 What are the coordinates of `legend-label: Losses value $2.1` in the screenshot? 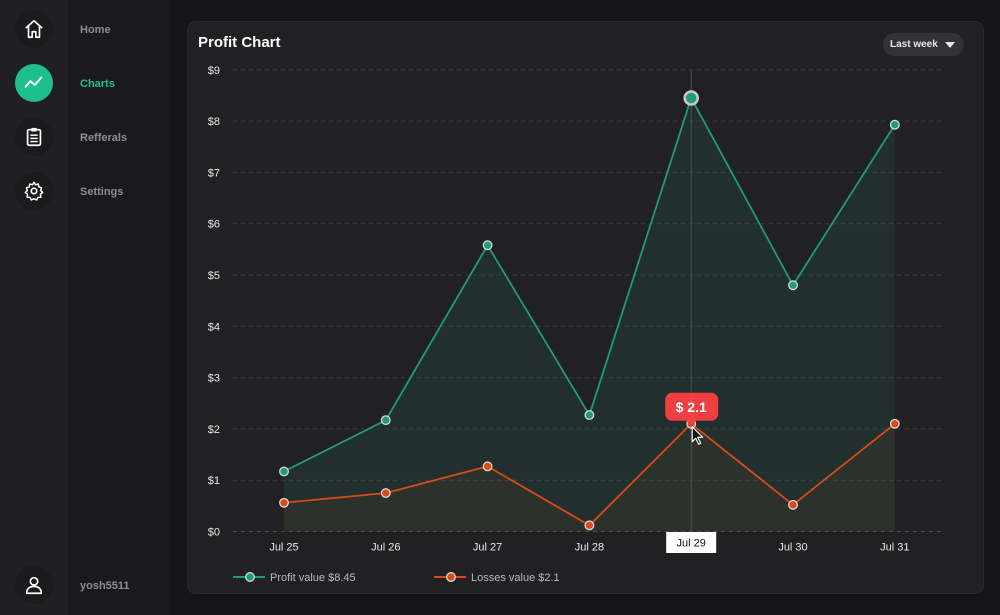 It's located at (515, 578).